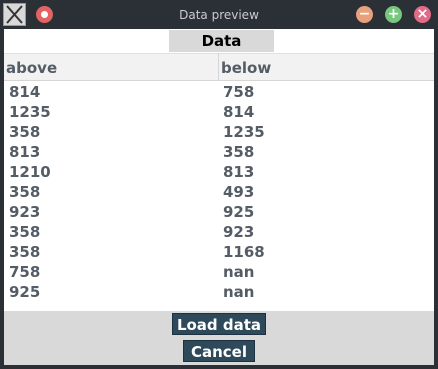  I want to click on maximize-icon: +, so click(393, 14).